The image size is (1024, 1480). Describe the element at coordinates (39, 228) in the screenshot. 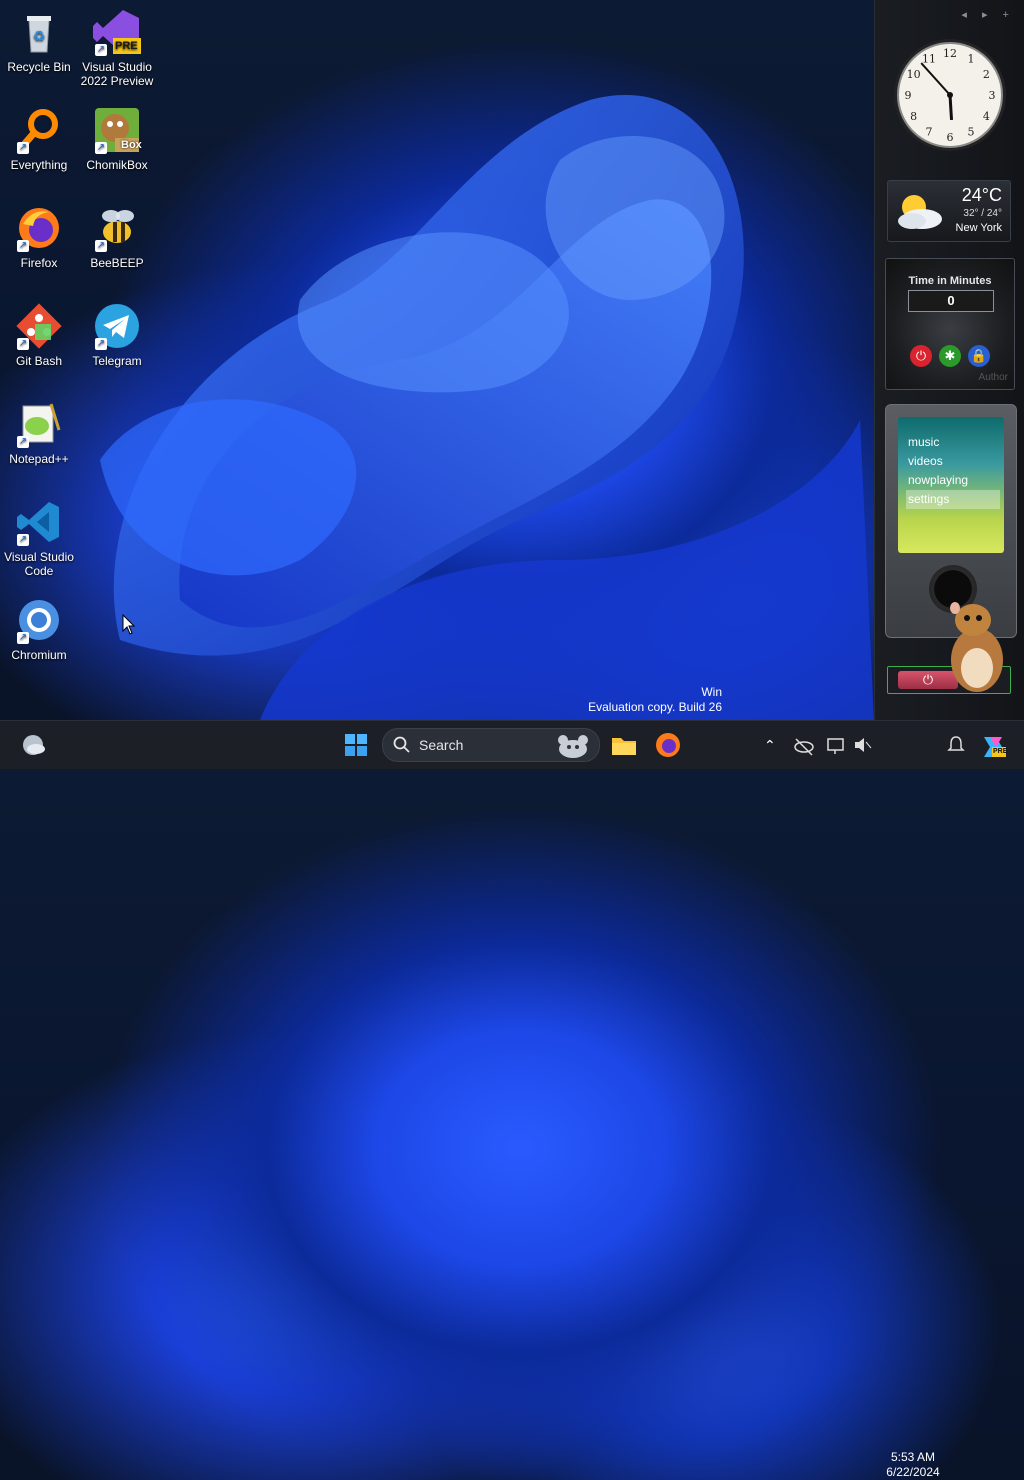

I see `firefox-icon: ↗` at that location.